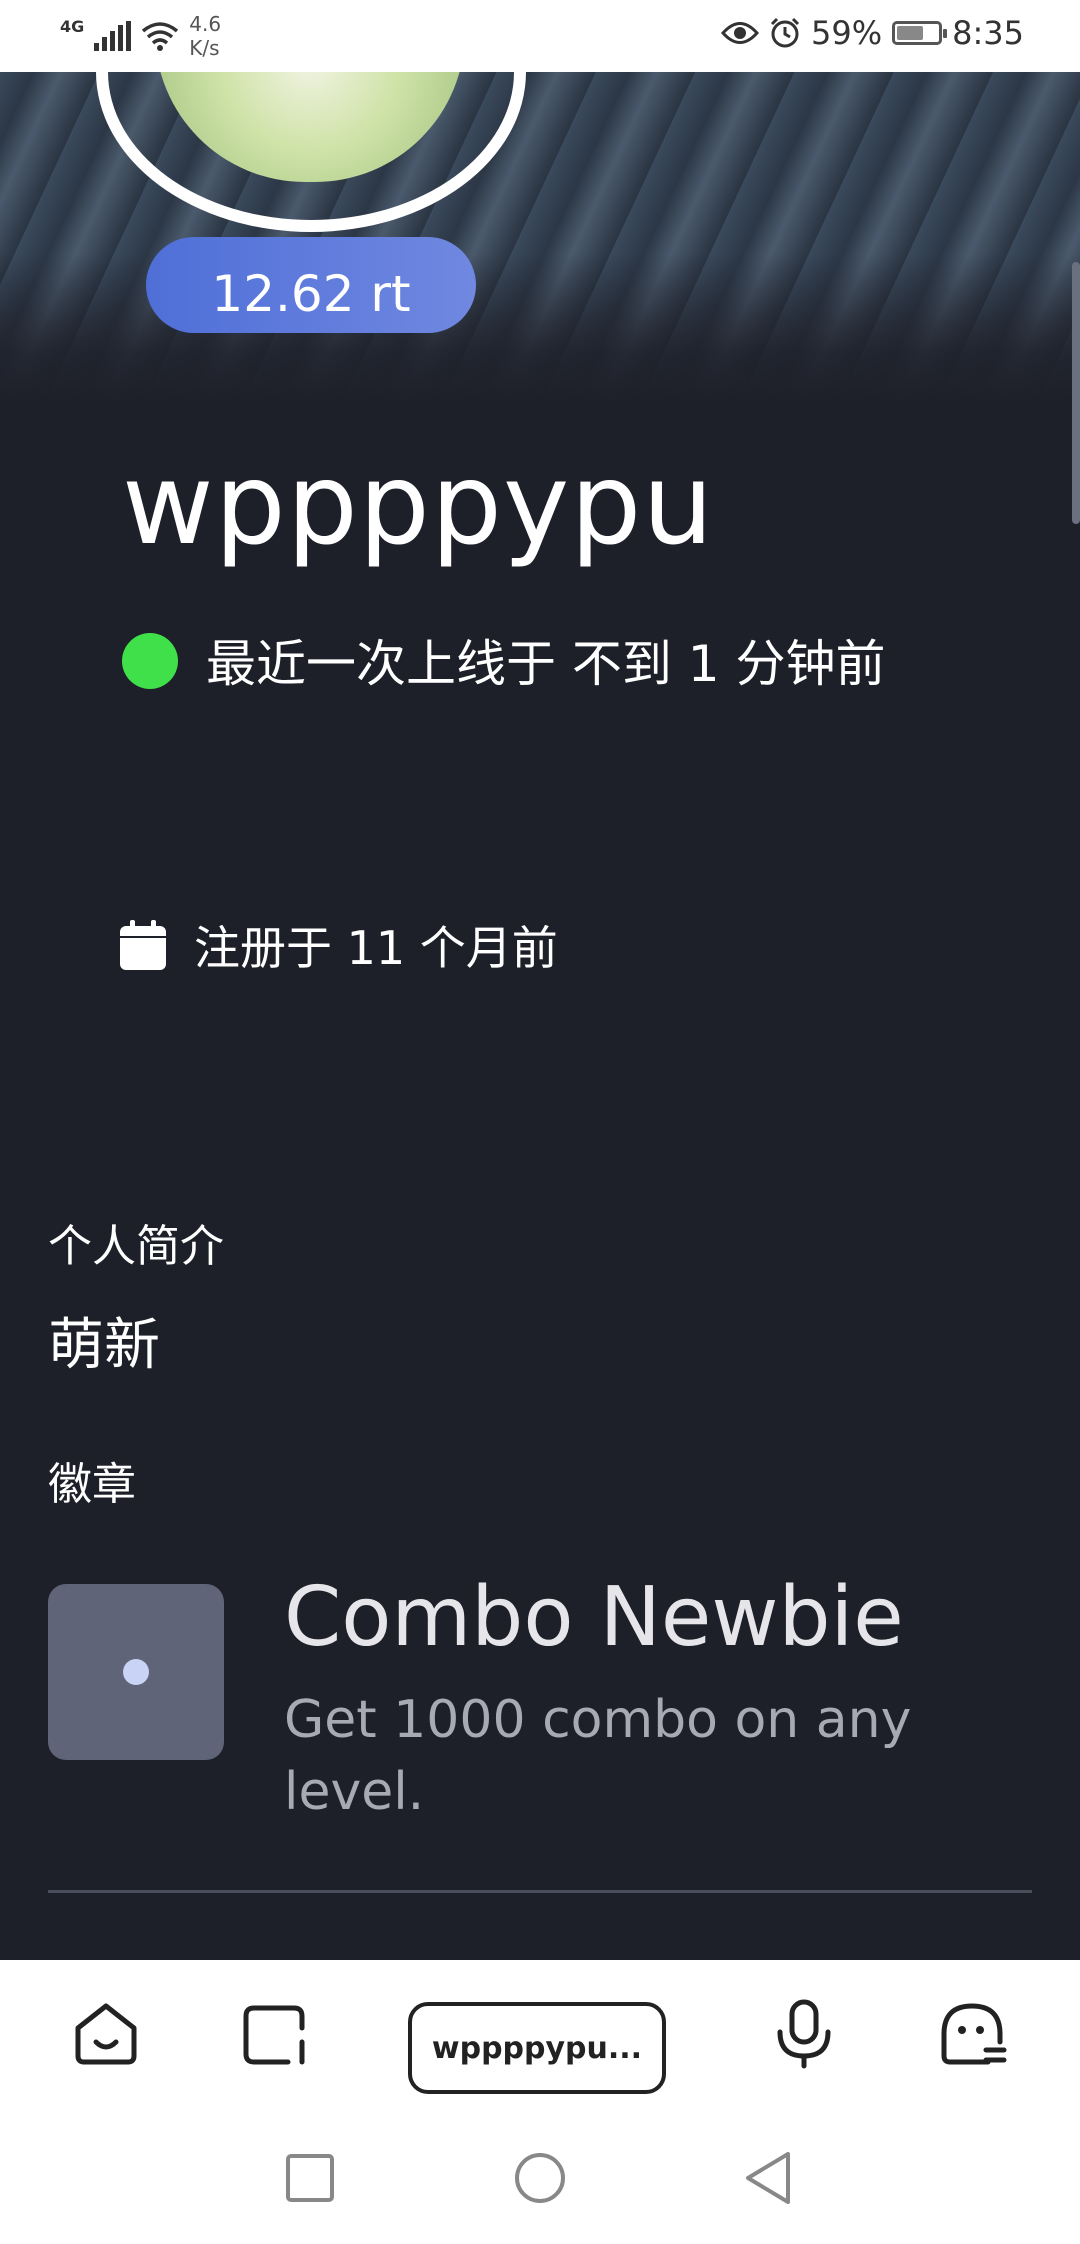  I want to click on badge-dot-icon, so click(136, 1672).